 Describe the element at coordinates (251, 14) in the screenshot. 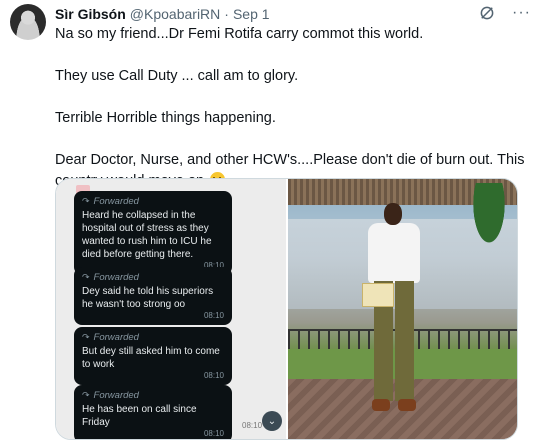

I see `tweet-date: Sep 1` at that location.